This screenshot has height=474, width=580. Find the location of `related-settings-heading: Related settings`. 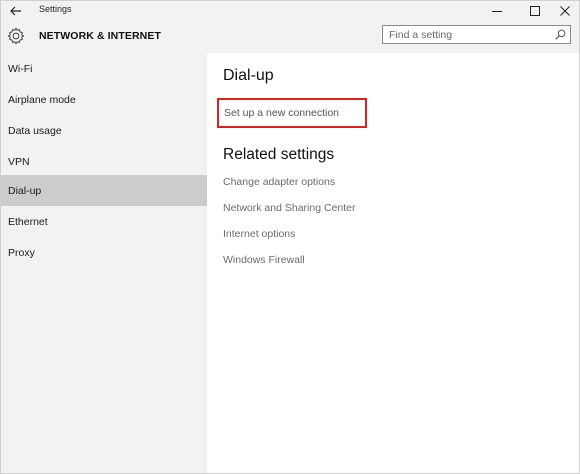

related-settings-heading: Related settings is located at coordinates (279, 154).